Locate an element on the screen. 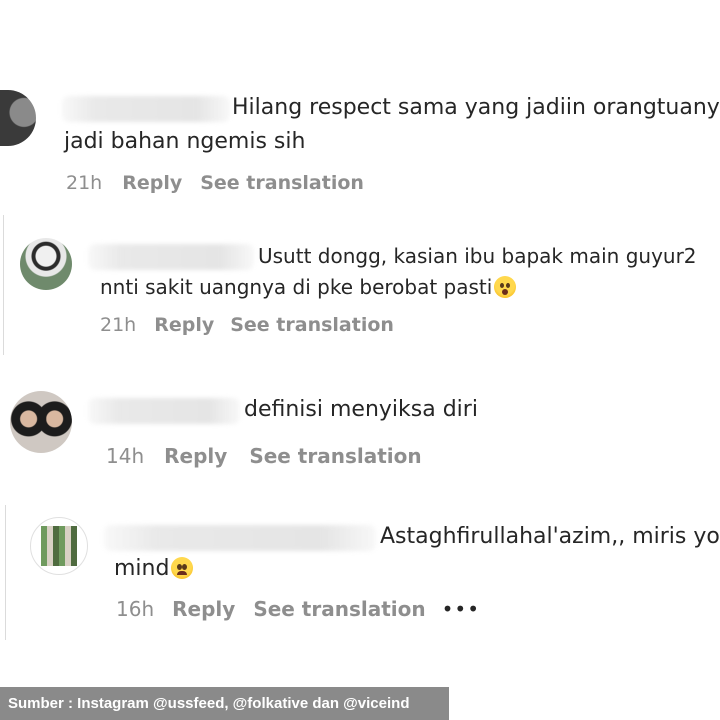 This screenshot has width=720, height=720. comment-meta: 16h Reply See translation ••• is located at coordinates (298, 609).